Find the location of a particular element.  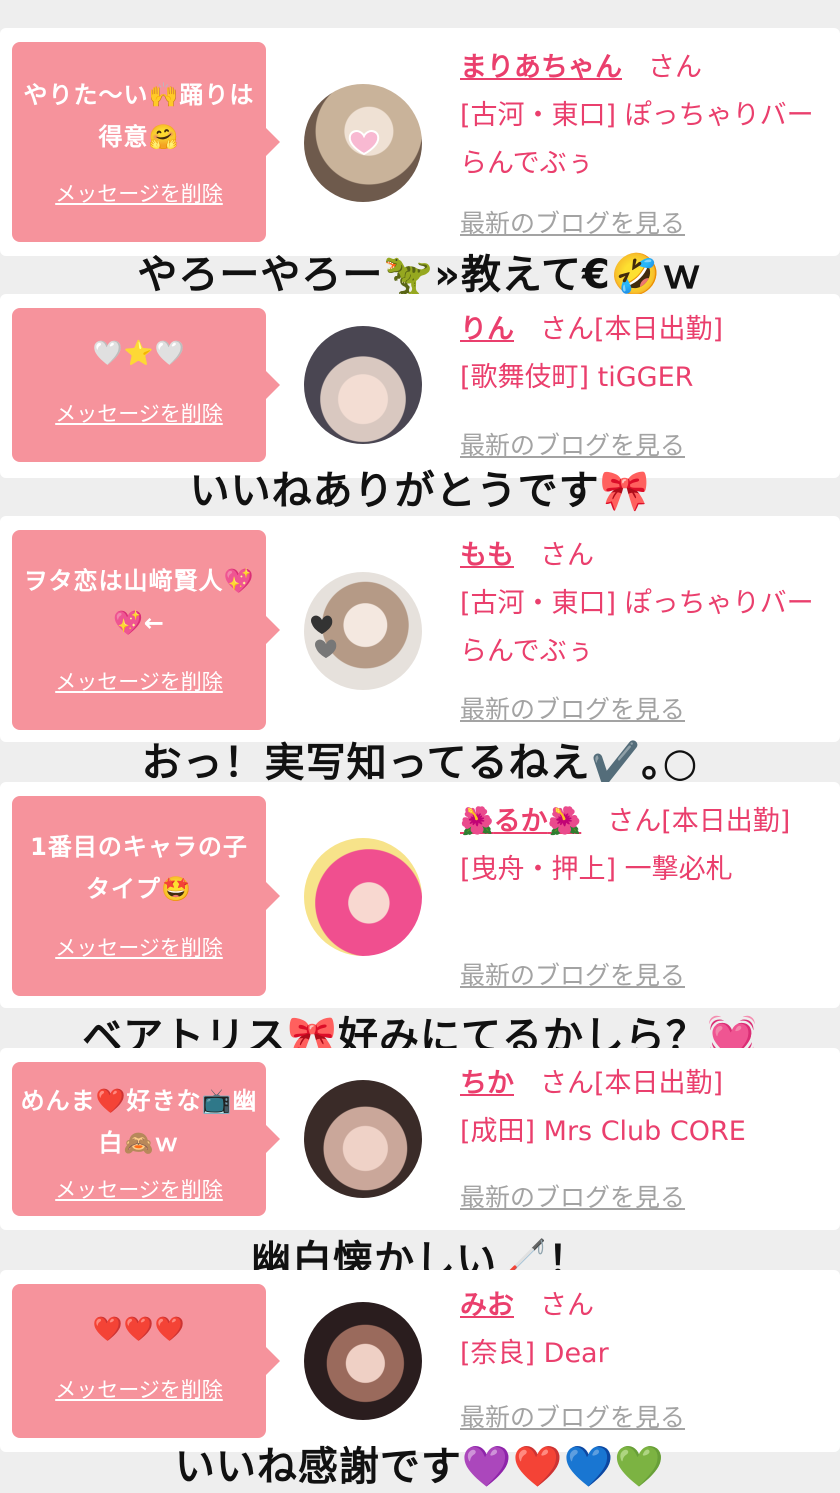

post-card: ❤️❤️❤️ メッセージを削除 みお さん [奈良] Dear 最新のブログを見る is located at coordinates (420, 1361).